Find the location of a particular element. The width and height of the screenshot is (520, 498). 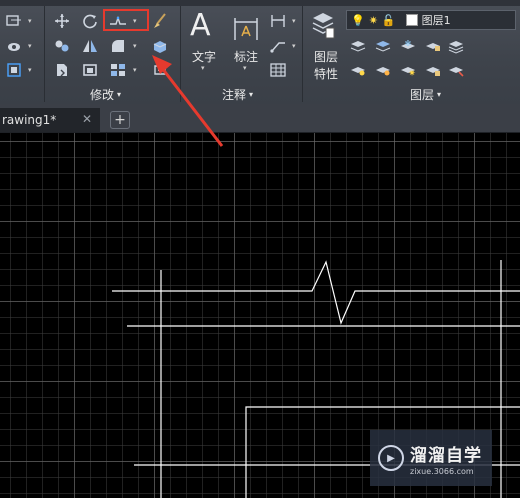

dimension-tool-icon is located at coordinates (246, 29).